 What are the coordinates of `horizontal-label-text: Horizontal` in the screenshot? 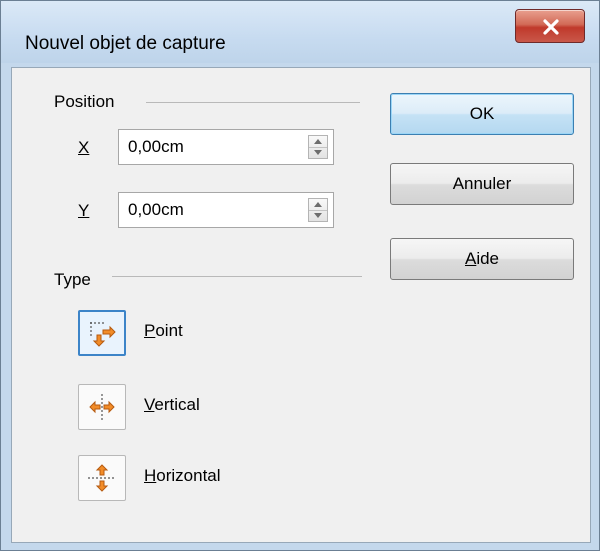 It's located at (182, 475).